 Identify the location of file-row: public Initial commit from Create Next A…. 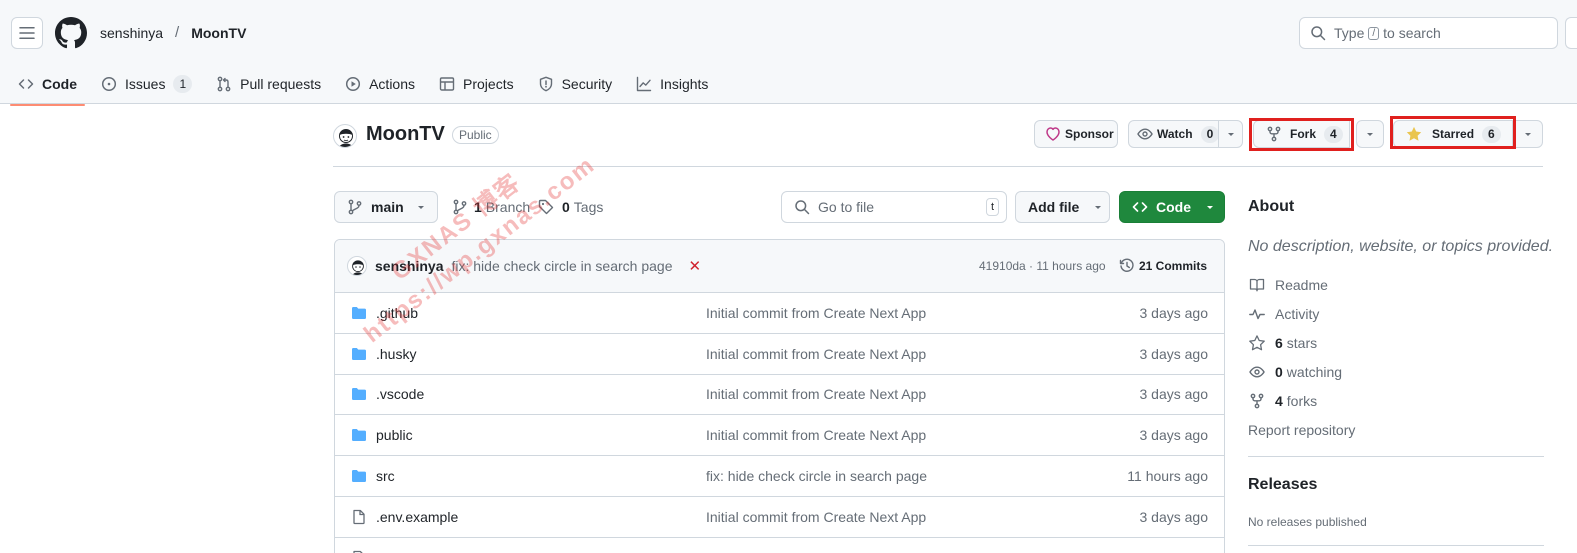
(779, 436).